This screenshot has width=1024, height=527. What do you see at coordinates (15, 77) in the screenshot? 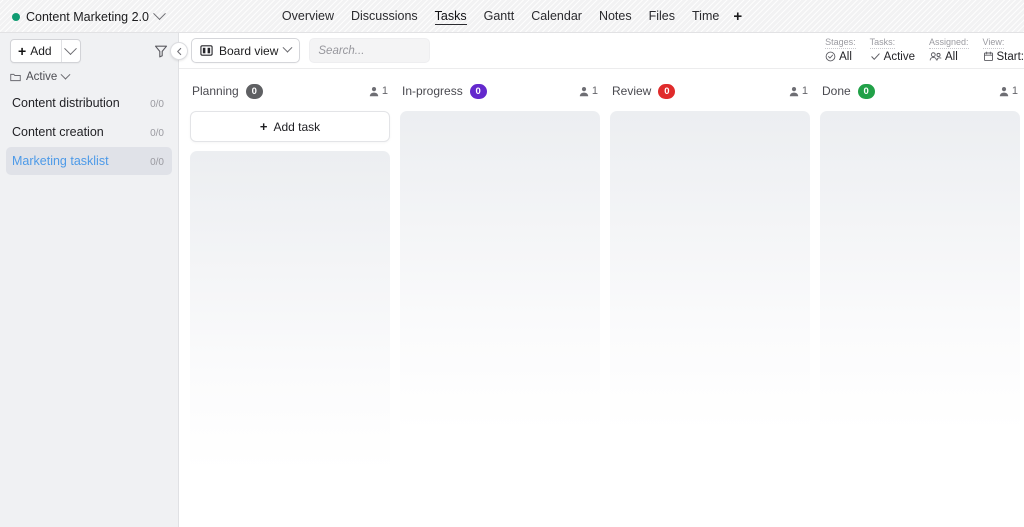
I see `folder-icon` at bounding box center [15, 77].